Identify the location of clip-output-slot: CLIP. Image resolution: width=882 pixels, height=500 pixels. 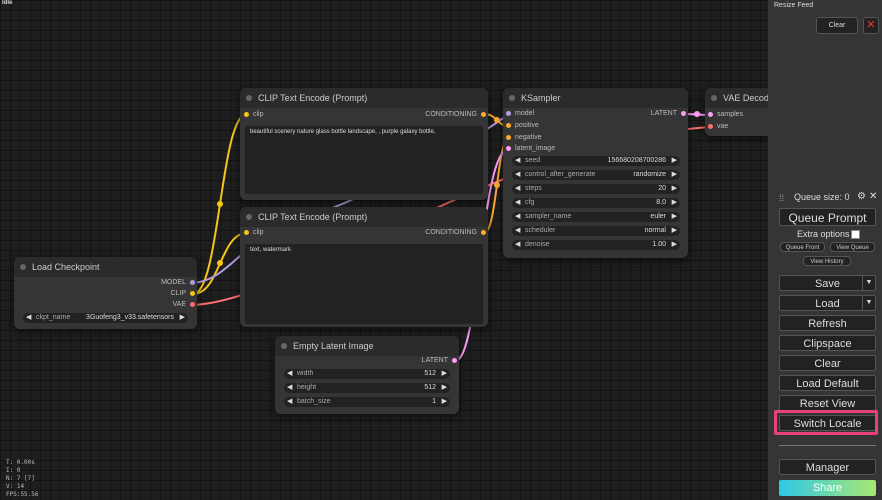
(182, 294).